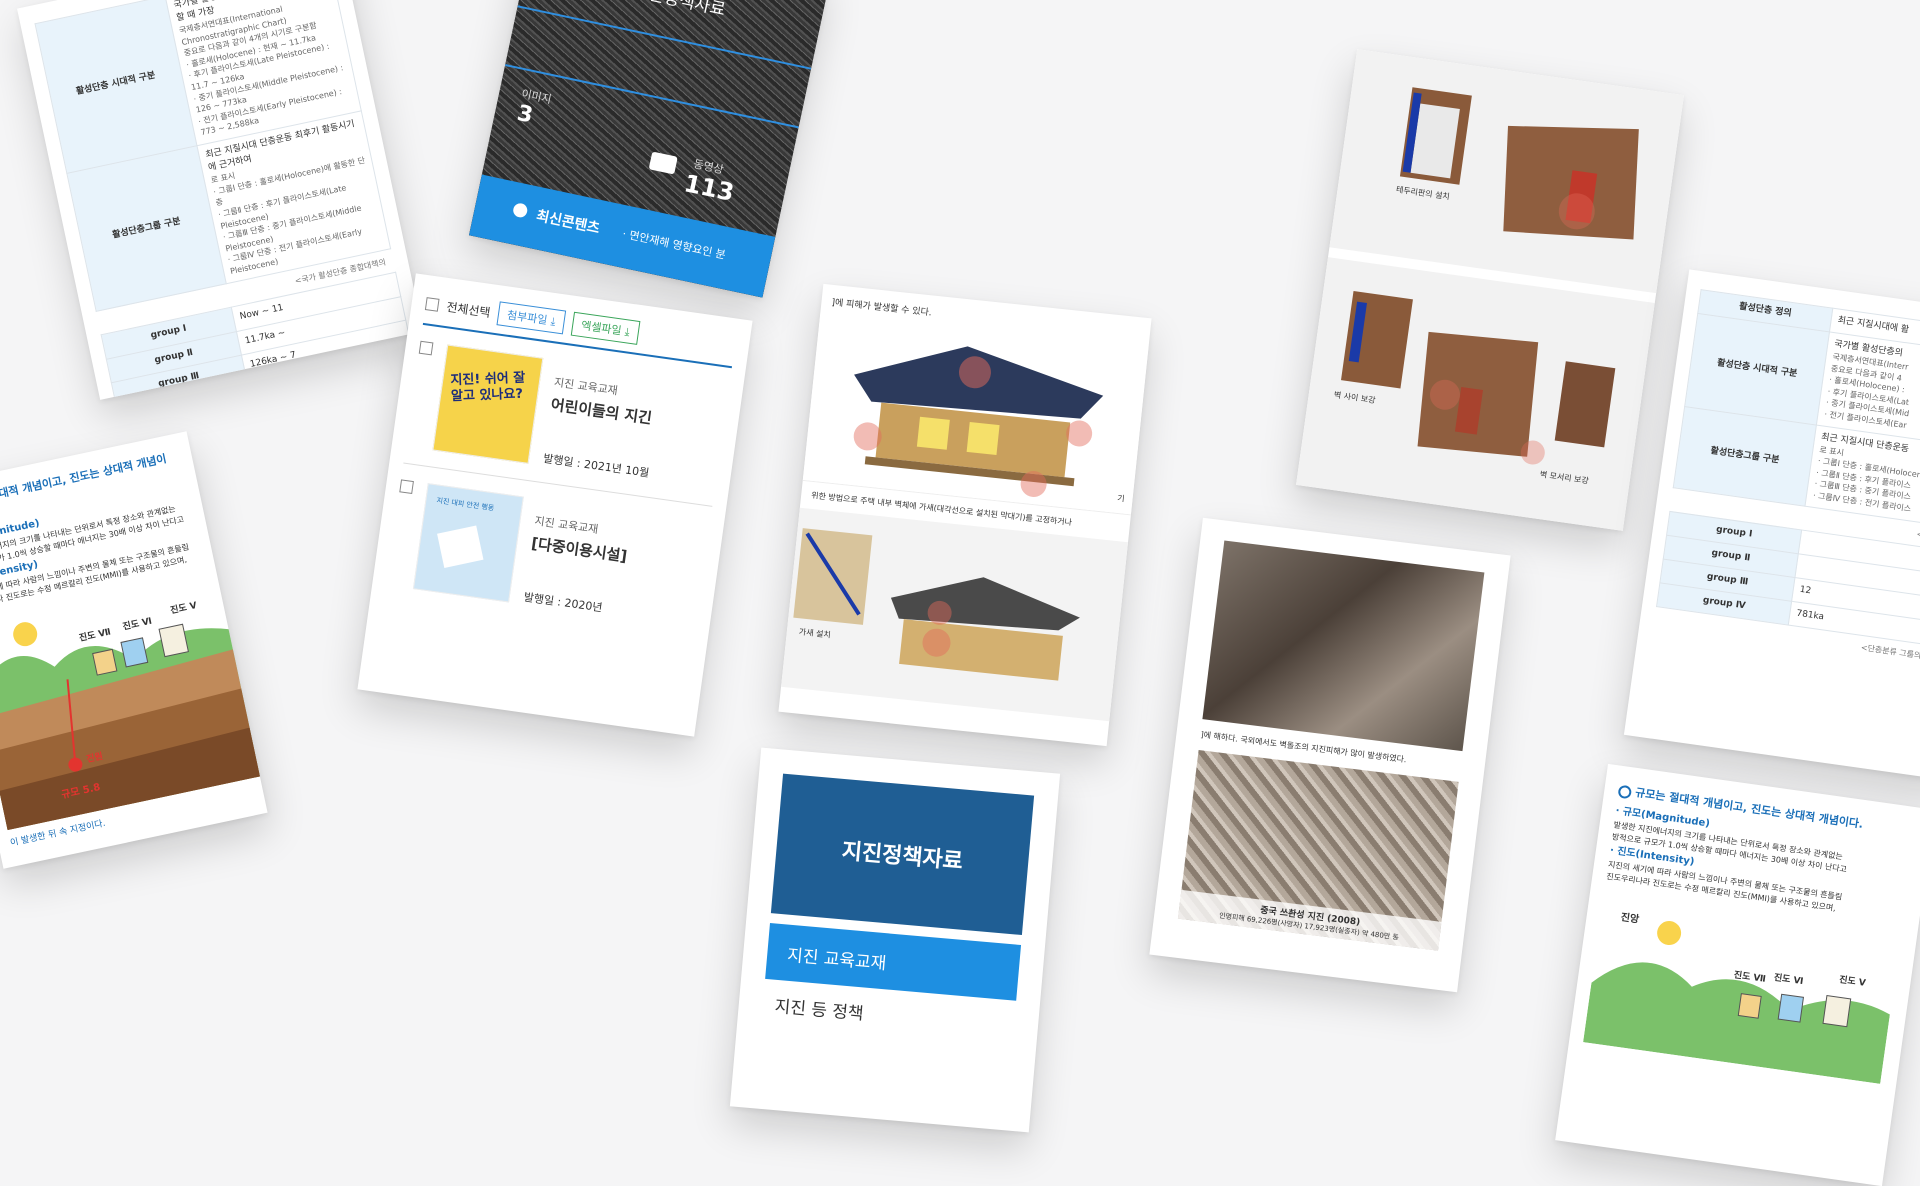  Describe the element at coordinates (596, 465) in the screenshot. I see `item-date: 발행일 : 2021년 10월` at that location.